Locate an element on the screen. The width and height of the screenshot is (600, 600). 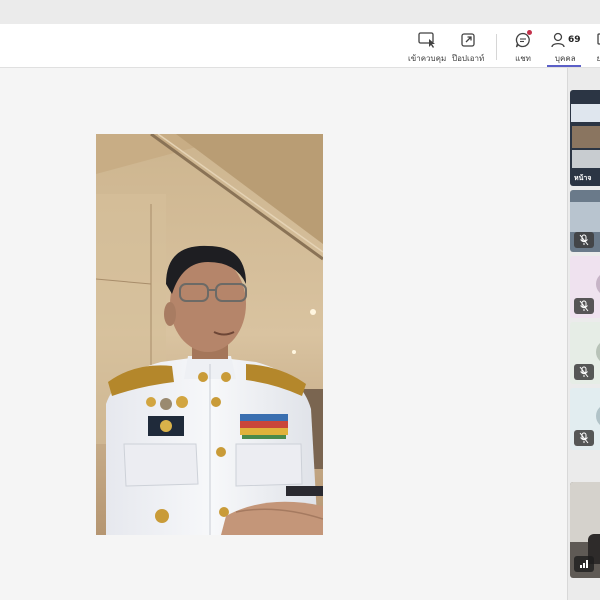
meeting-toolbar: เข้าควบคุม ป๊อปเอาท์ แชท 69 บุคคล ย is located at coordinates (300, 46).